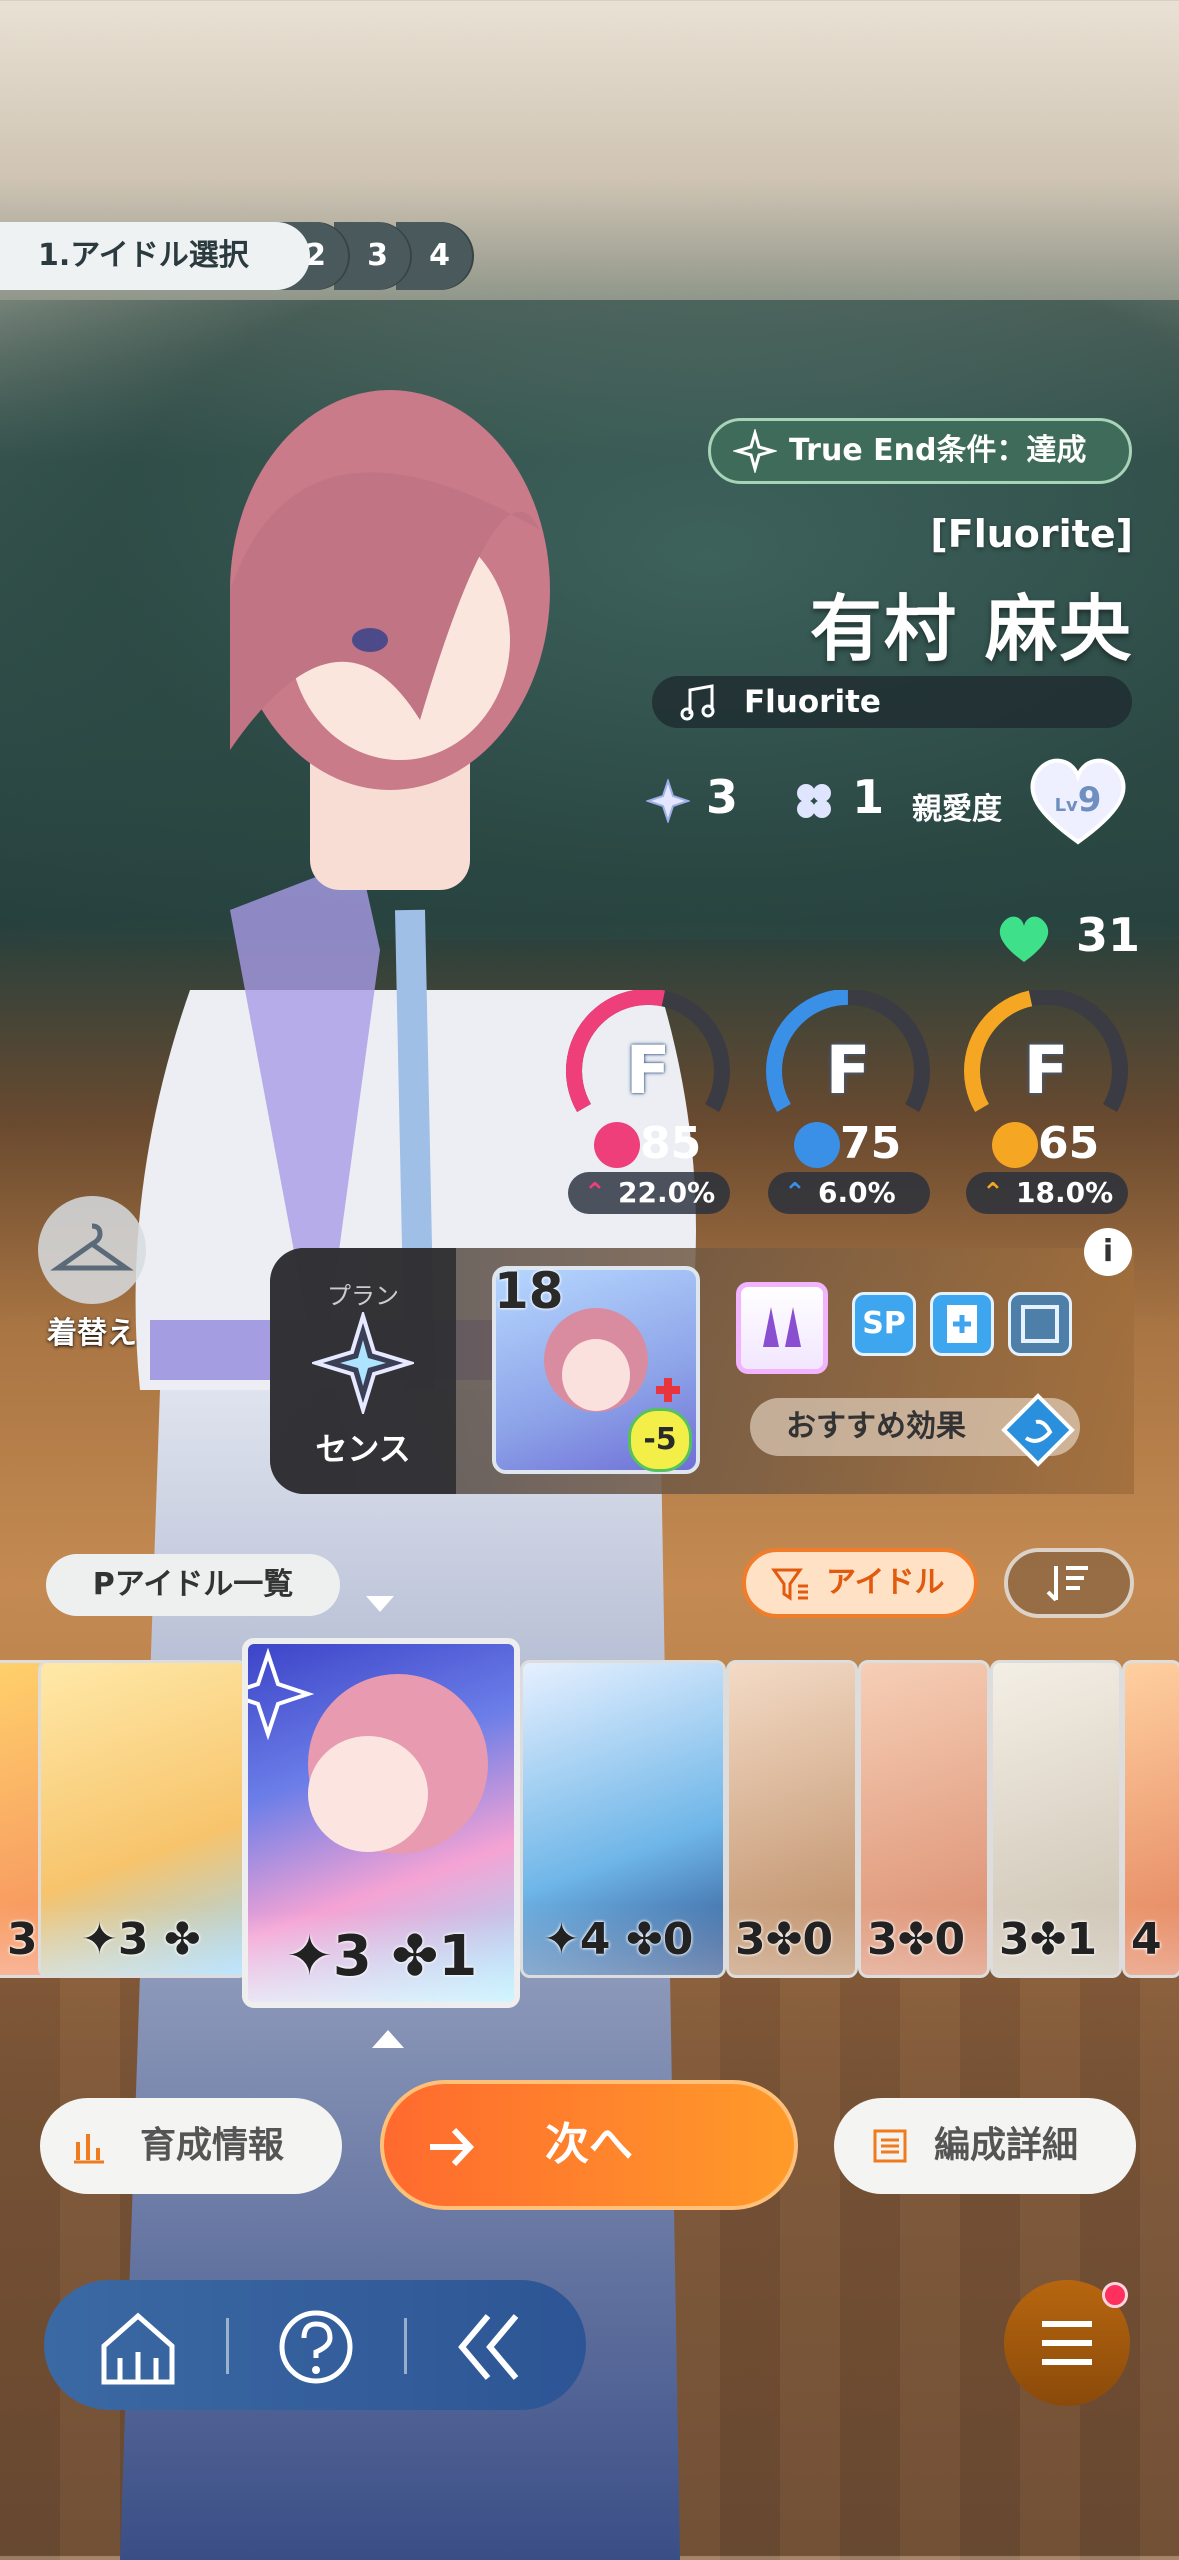 The width and height of the screenshot is (1179, 2560). What do you see at coordinates (890, 2146) in the screenshot?
I see `list-icon` at bounding box center [890, 2146].